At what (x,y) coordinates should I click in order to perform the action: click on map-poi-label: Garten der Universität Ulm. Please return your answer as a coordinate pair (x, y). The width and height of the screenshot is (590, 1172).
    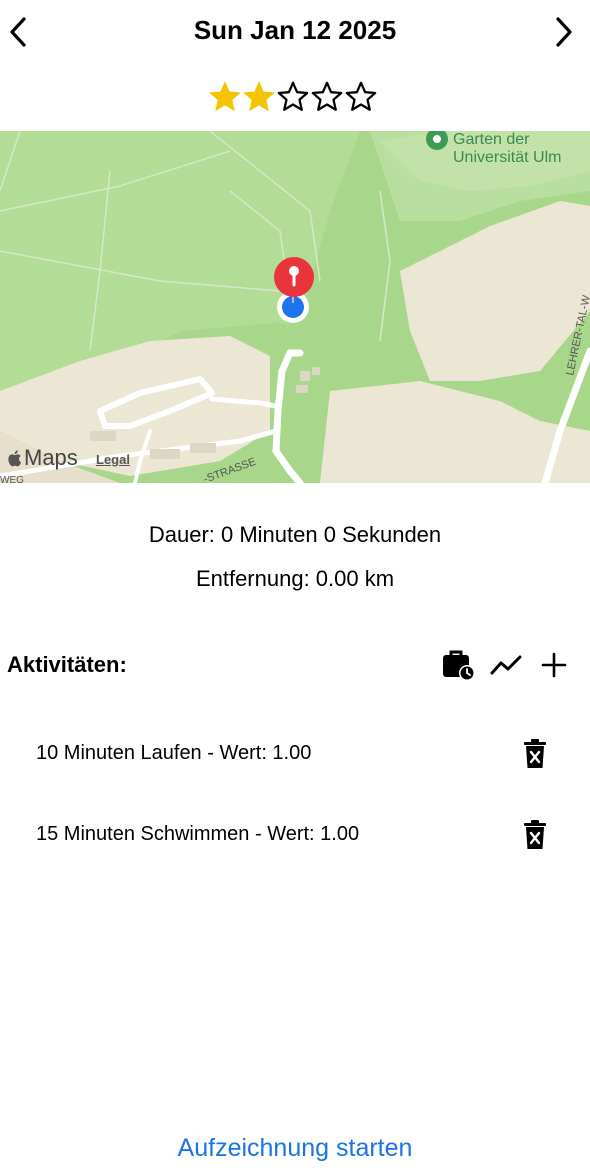
    Looking at the image, I should click on (507, 148).